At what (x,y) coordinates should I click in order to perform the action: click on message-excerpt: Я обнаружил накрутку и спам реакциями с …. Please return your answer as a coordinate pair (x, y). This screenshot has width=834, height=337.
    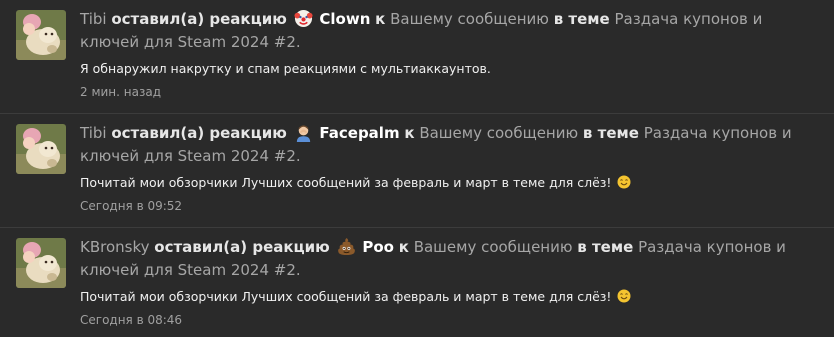
    Looking at the image, I should click on (452, 68).